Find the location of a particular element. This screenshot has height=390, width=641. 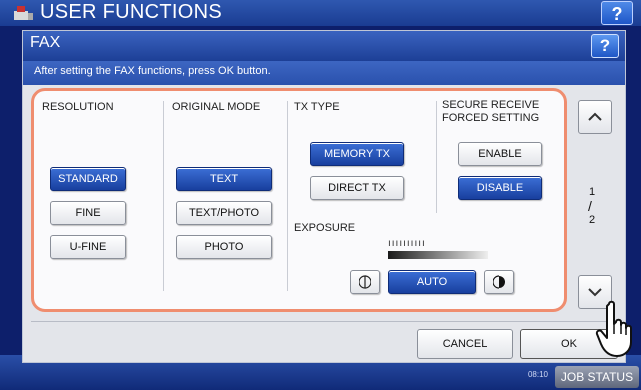

half-moon-light-icon is located at coordinates (365, 282).